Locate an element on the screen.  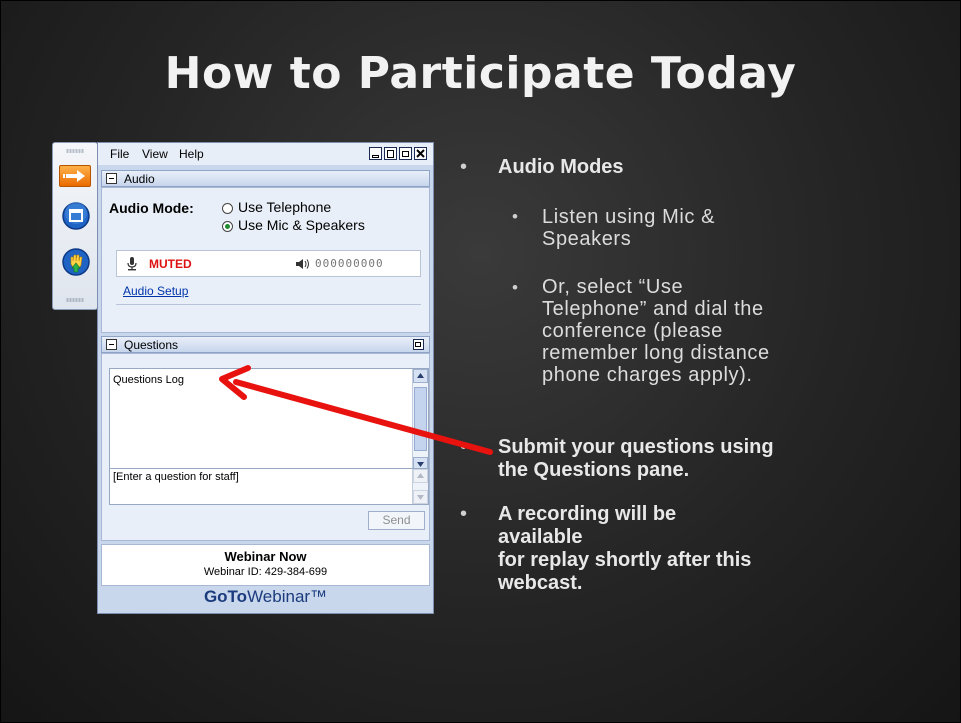
slide-title: How to Participate Today is located at coordinates (480, 73).